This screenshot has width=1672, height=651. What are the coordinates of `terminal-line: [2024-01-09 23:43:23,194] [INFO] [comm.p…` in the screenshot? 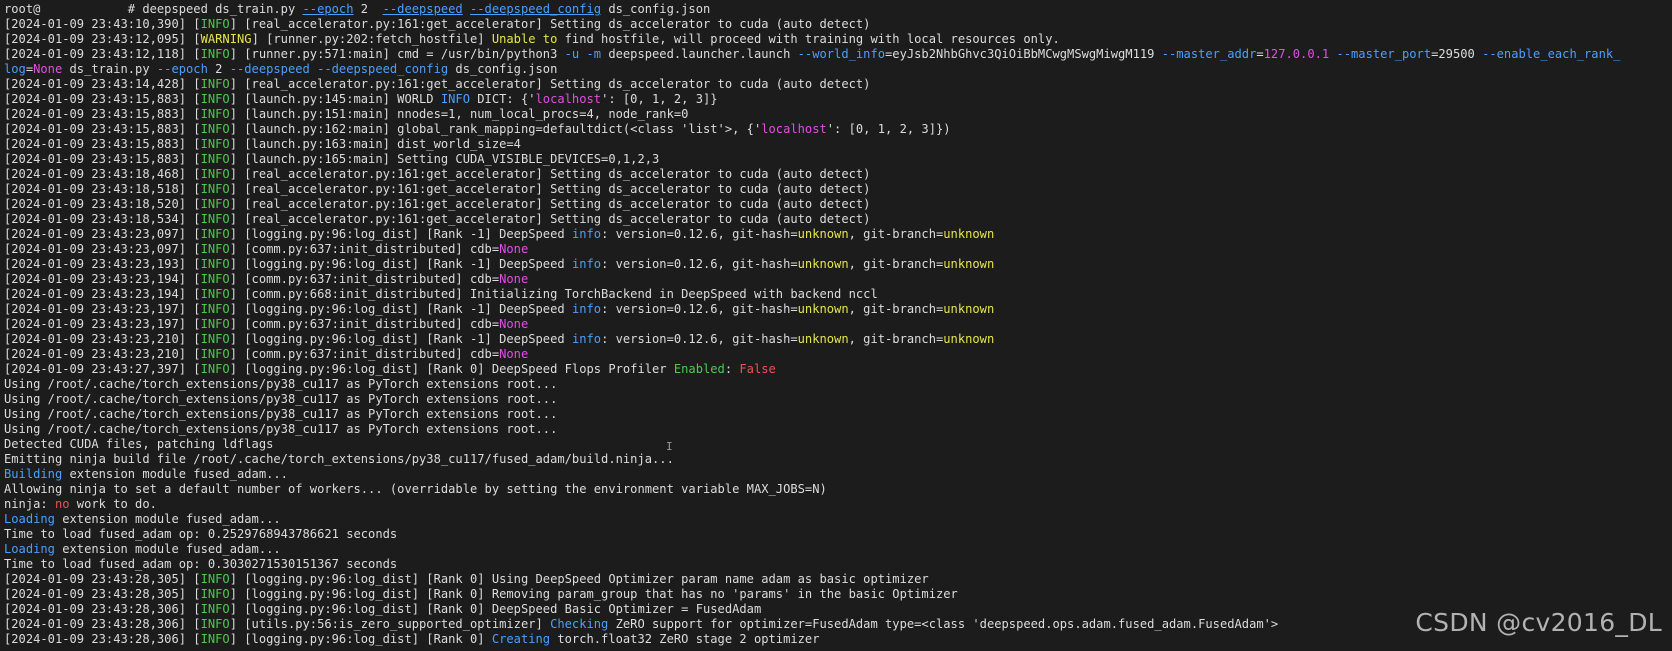 It's located at (838, 294).